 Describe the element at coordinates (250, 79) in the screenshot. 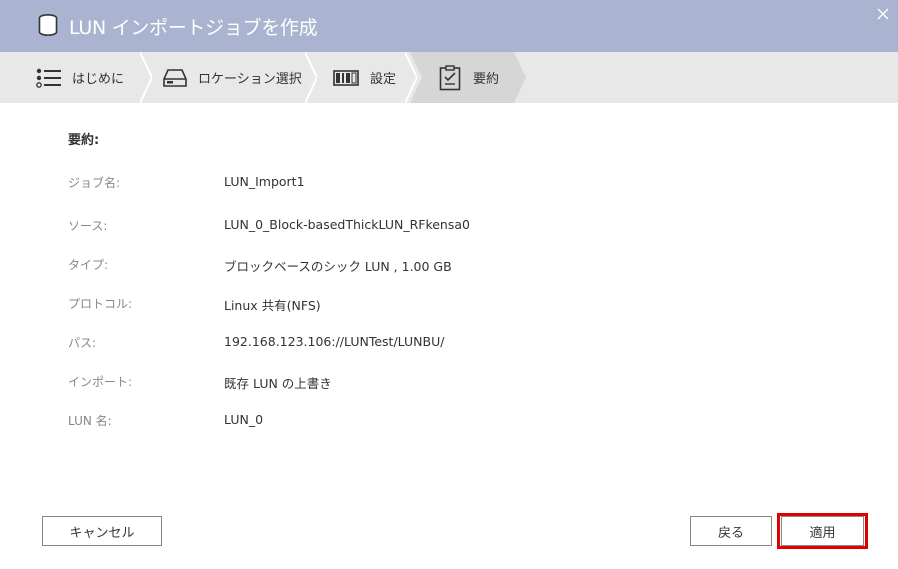

I see `step-label: ロケーション選択` at that location.